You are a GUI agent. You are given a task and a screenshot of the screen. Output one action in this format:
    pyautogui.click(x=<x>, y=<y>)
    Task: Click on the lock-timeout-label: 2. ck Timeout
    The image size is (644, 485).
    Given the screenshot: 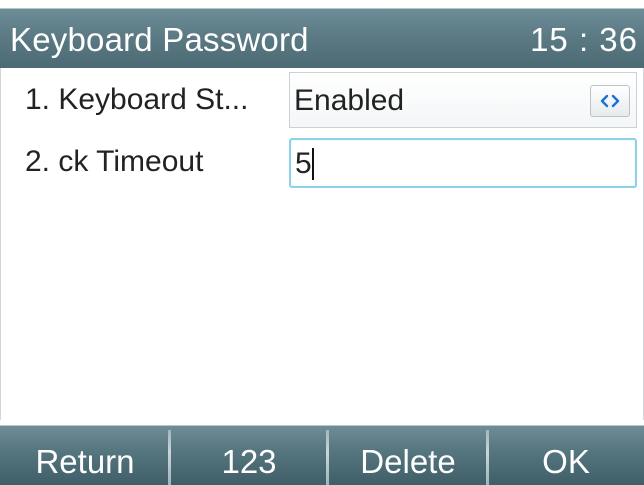 What is the action you would take?
    pyautogui.click(x=114, y=161)
    